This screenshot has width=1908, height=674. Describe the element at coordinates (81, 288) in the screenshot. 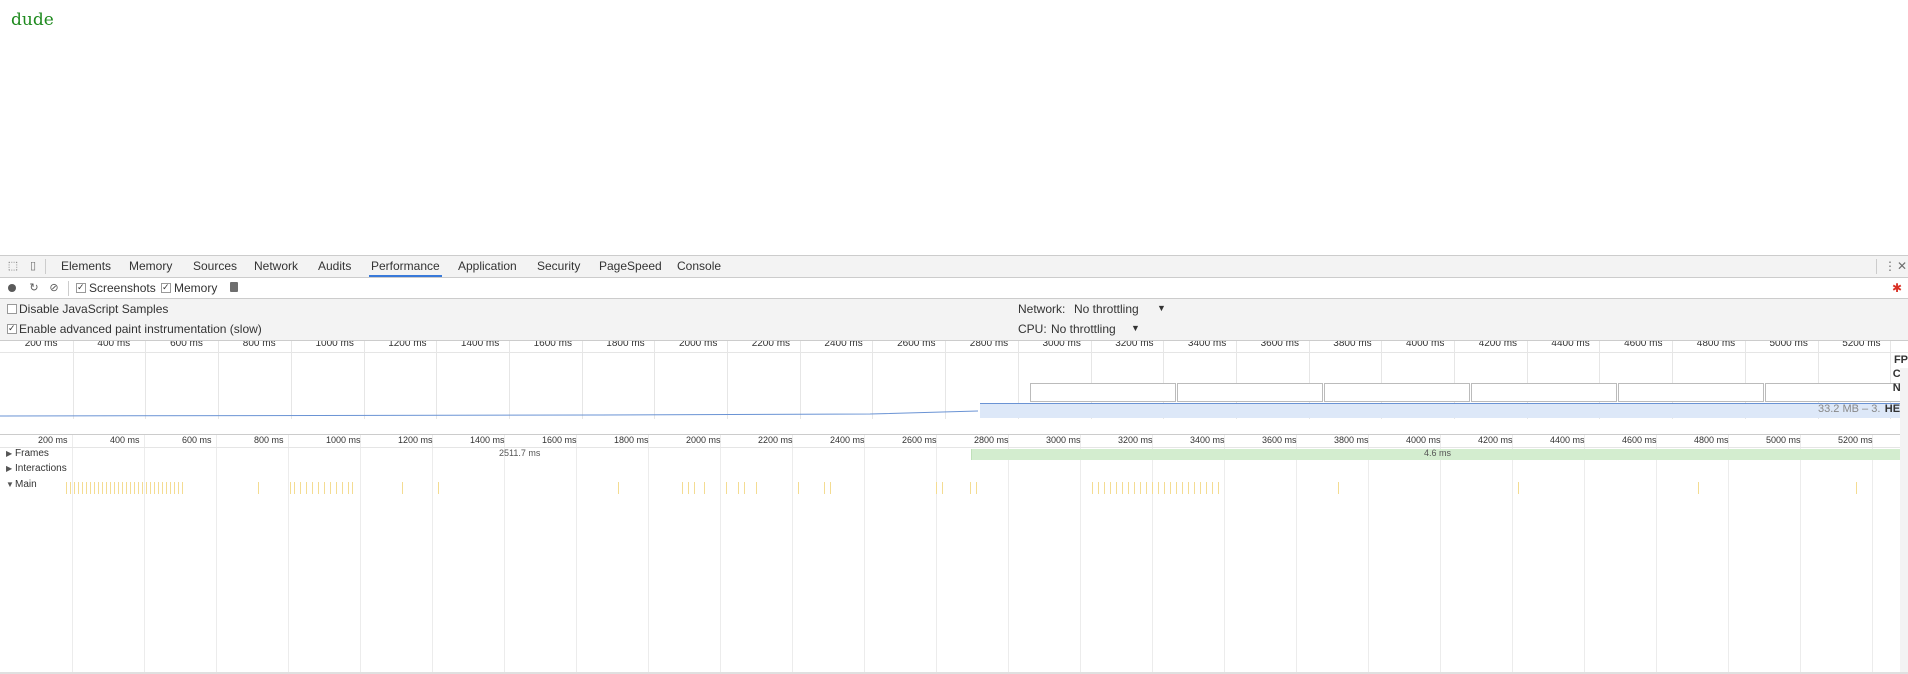

I see `screenshots-checkbox` at that location.